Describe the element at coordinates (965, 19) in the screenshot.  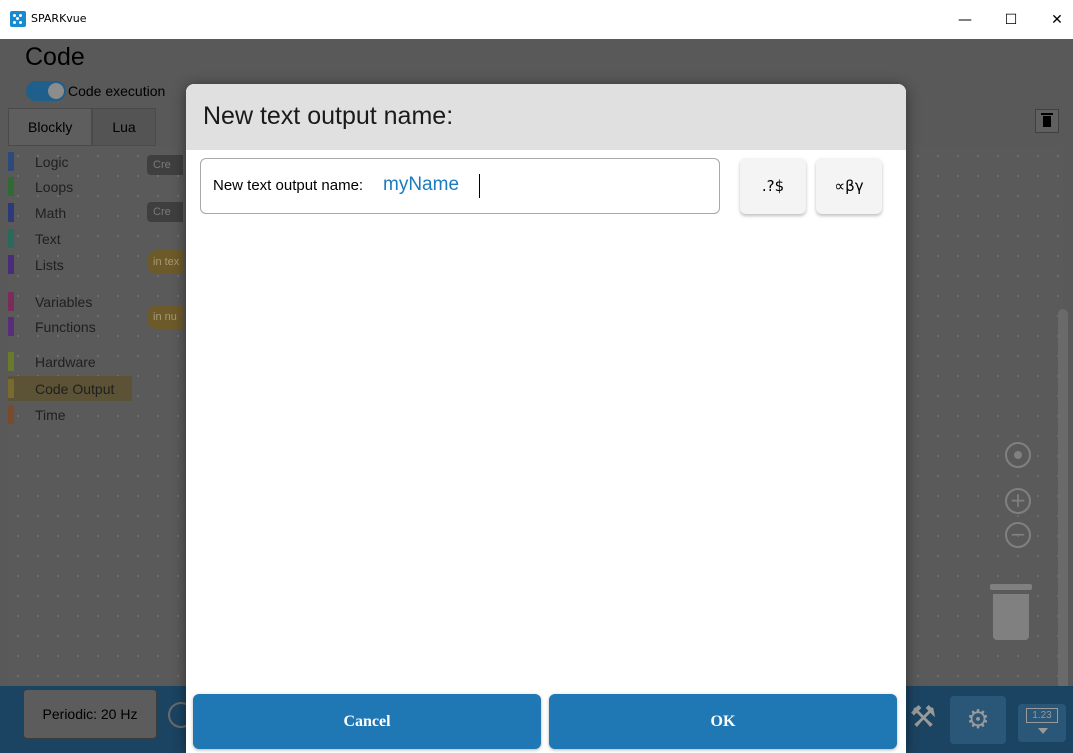
I see `minimize-button: —` at that location.